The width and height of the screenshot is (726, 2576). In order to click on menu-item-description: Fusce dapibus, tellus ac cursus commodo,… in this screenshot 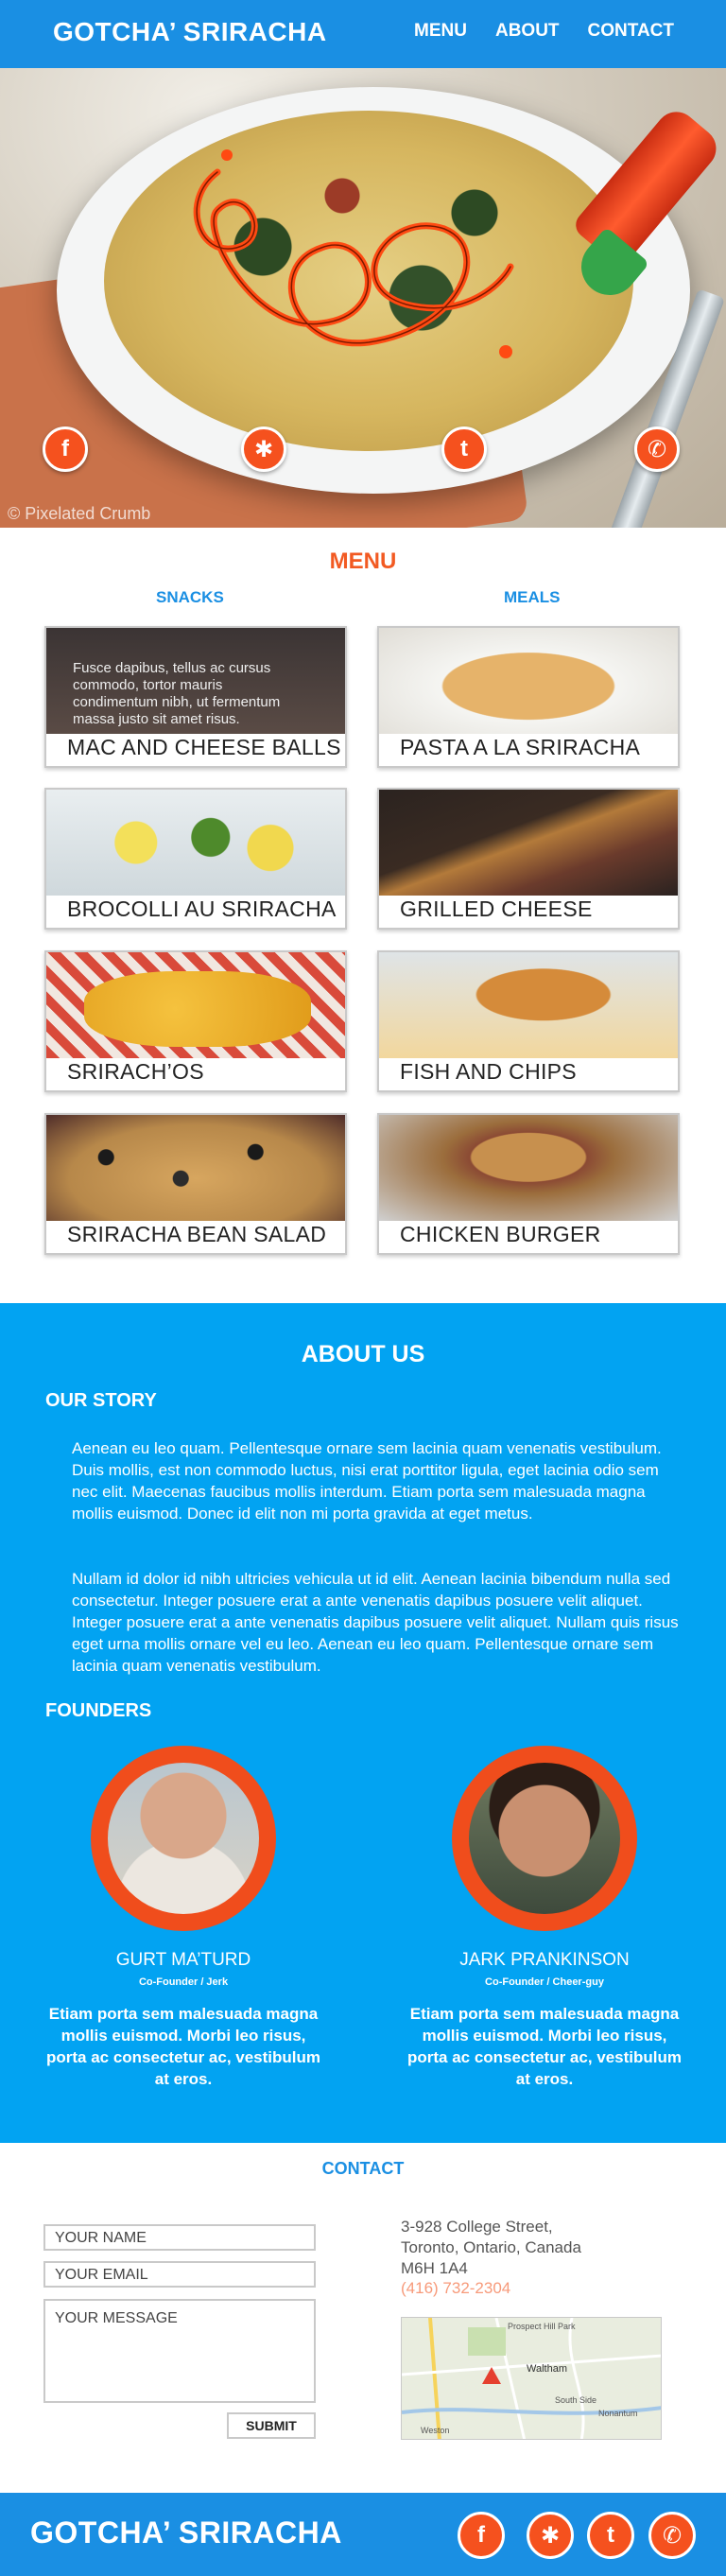, I will do `click(177, 693)`.